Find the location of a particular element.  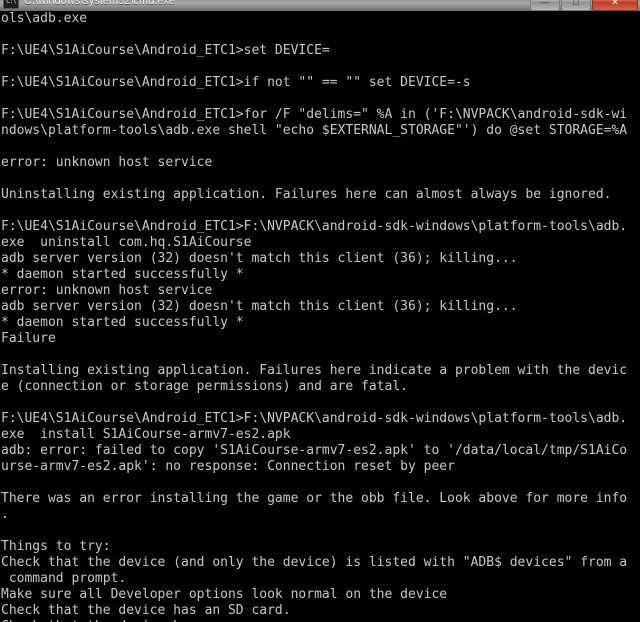

console-line: Check that the device has an SD card. is located at coordinates (146, 610).